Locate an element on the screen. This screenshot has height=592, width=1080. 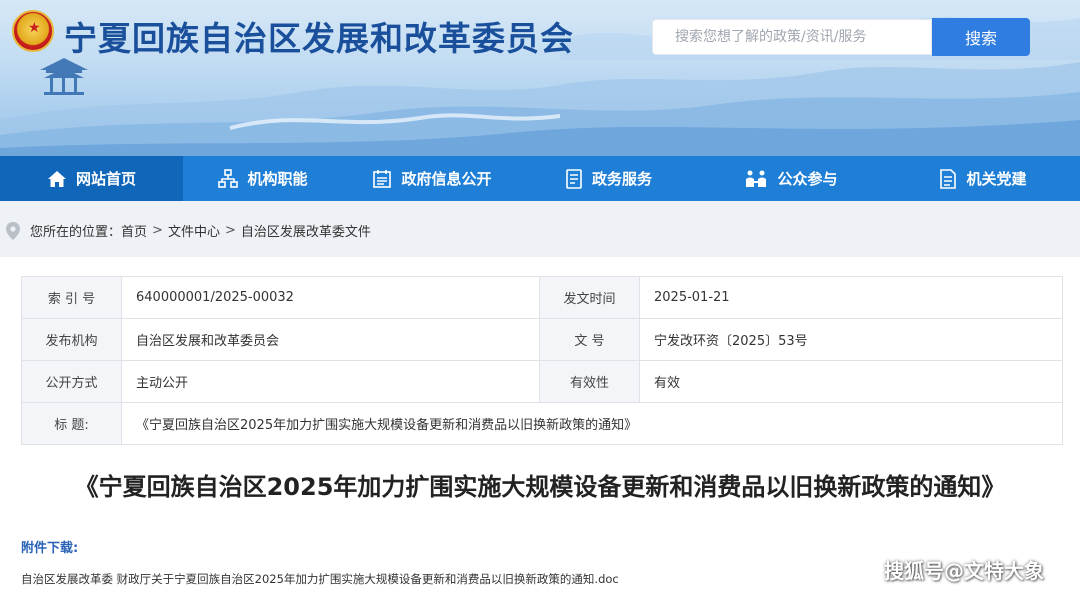
people-icon is located at coordinates (756, 178).